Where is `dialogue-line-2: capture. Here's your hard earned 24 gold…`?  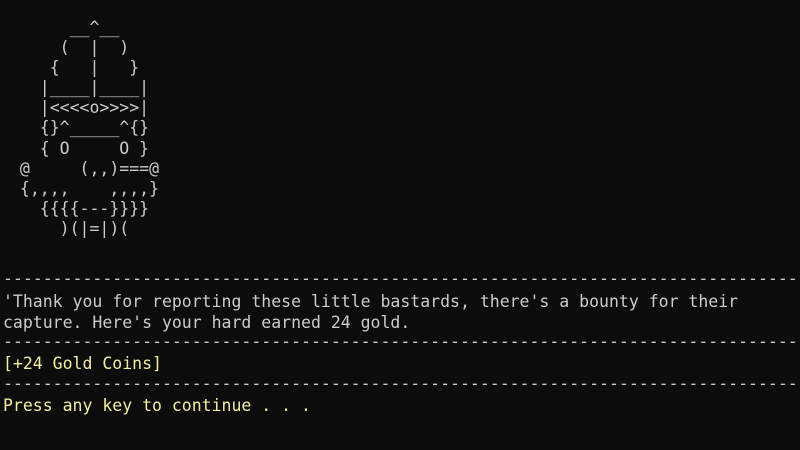 dialogue-line-2: capture. Here's your hard earned 24 gold… is located at coordinates (207, 322).